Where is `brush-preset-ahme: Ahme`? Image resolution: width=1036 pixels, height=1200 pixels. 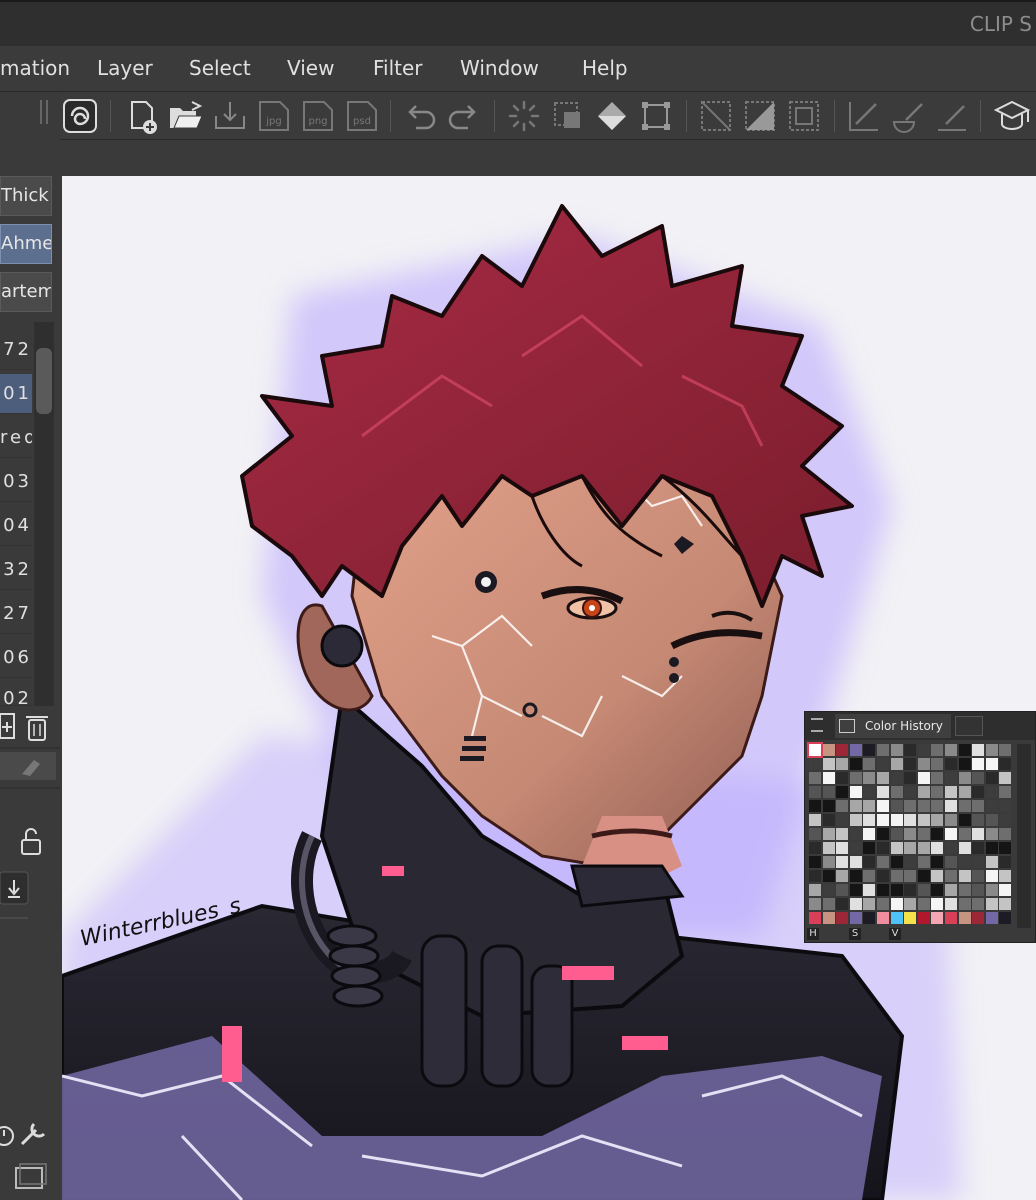 brush-preset-ahme: Ahme is located at coordinates (26, 244).